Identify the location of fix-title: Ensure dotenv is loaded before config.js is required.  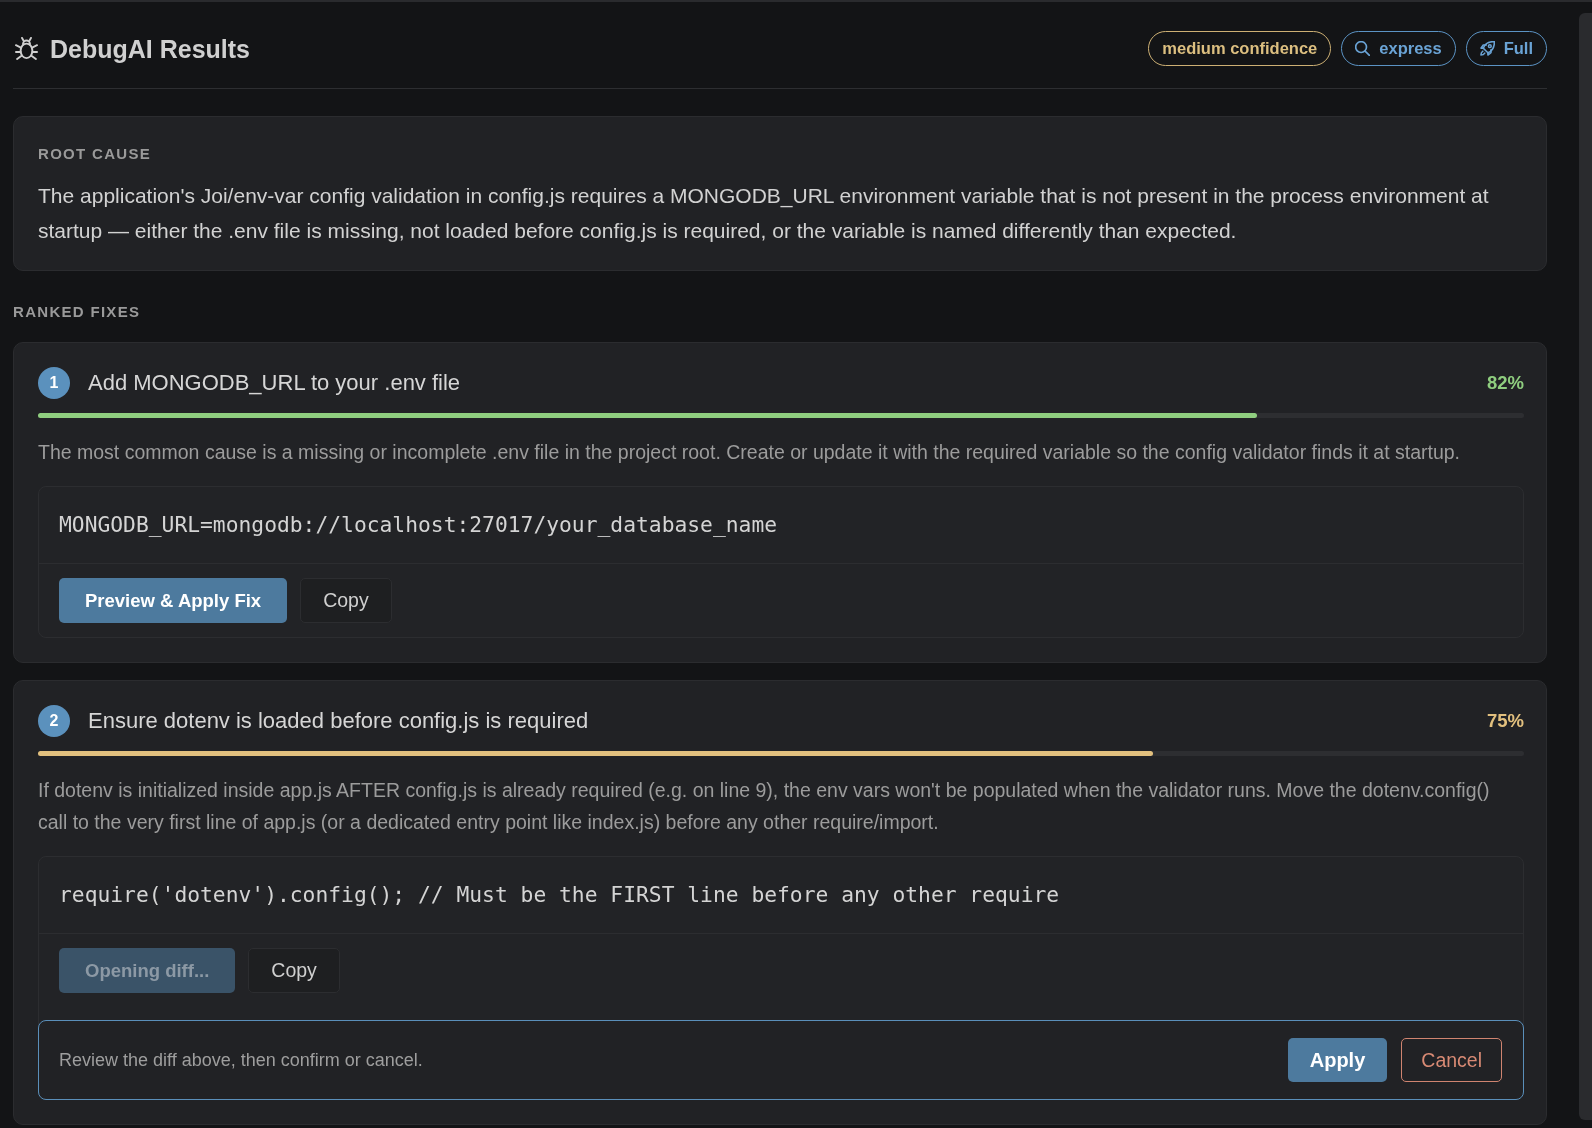
(339, 721).